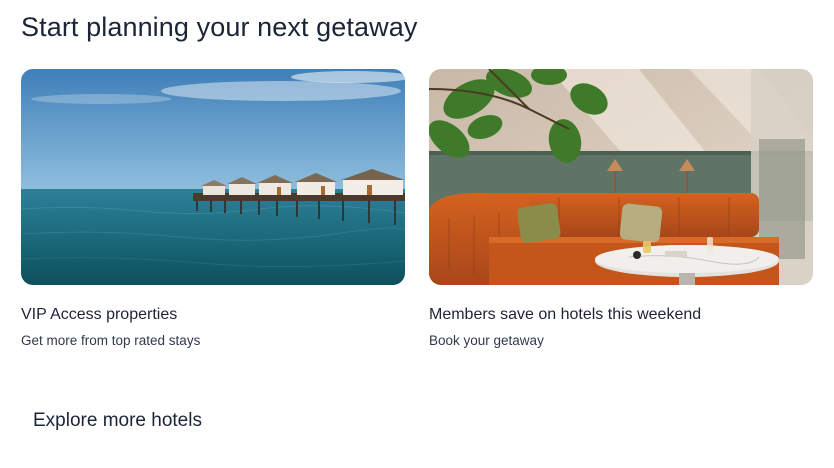 This screenshot has height=468, width=834. I want to click on card-subtitle: Book your getaway, so click(486, 340).